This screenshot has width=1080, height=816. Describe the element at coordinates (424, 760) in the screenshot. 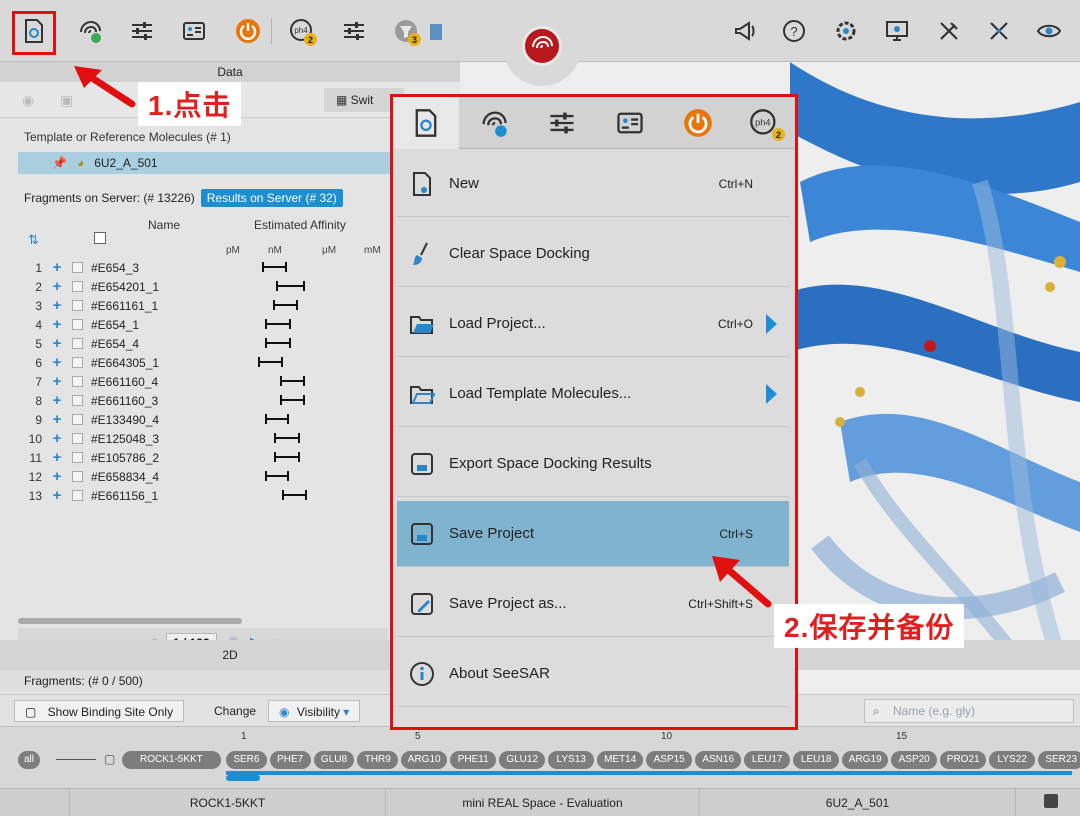

I see `residue-pill: ARG10` at that location.